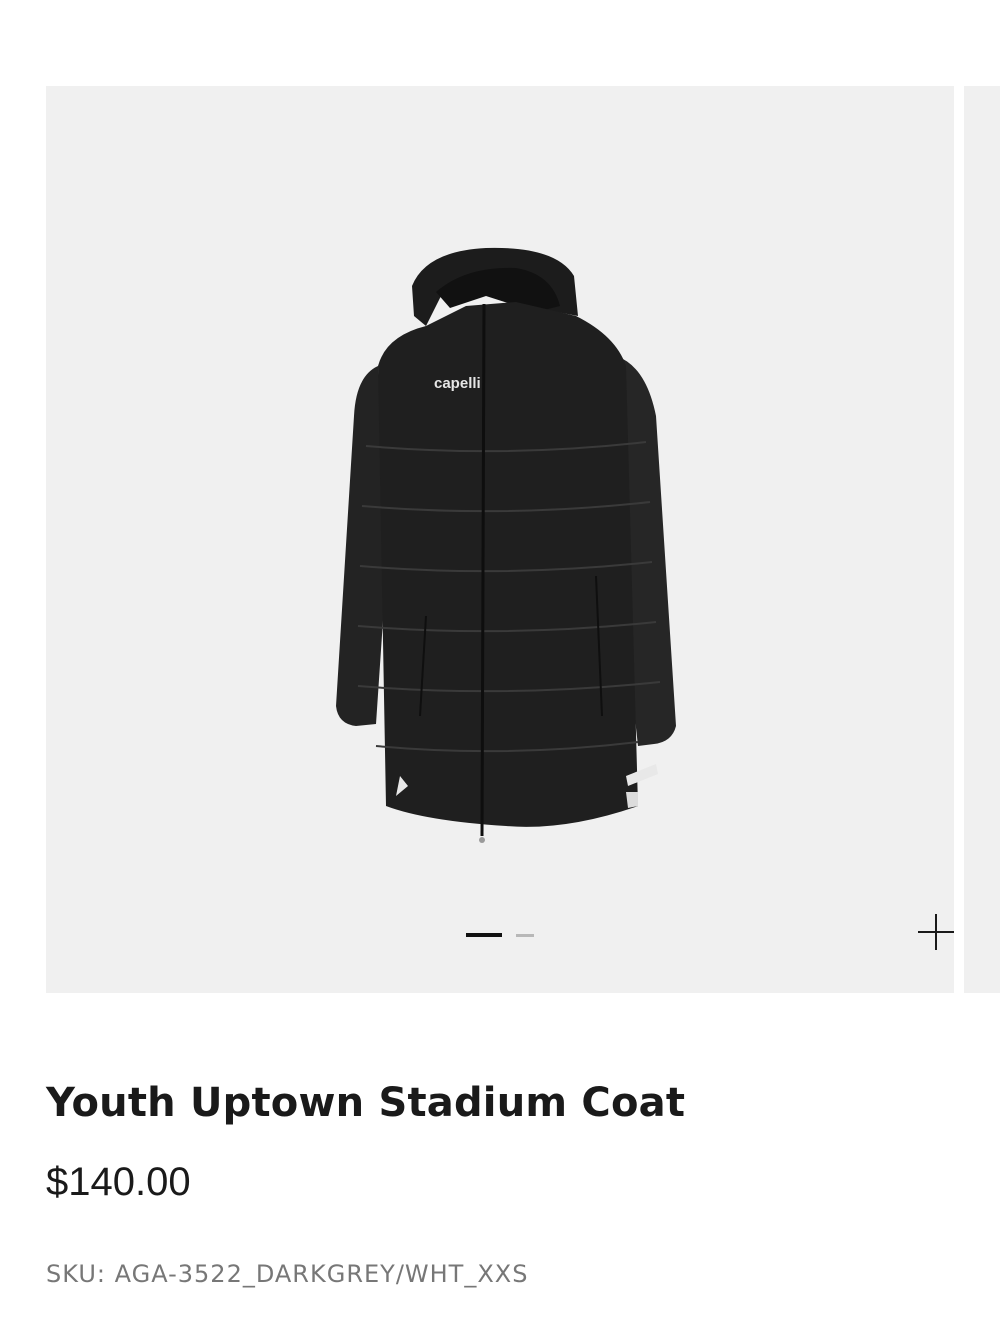 Image resolution: width=1000 pixels, height=1333 pixels. I want to click on product-sku: SKU: AGA-3522_DARKGREY/WHT_XXS, so click(287, 1274).